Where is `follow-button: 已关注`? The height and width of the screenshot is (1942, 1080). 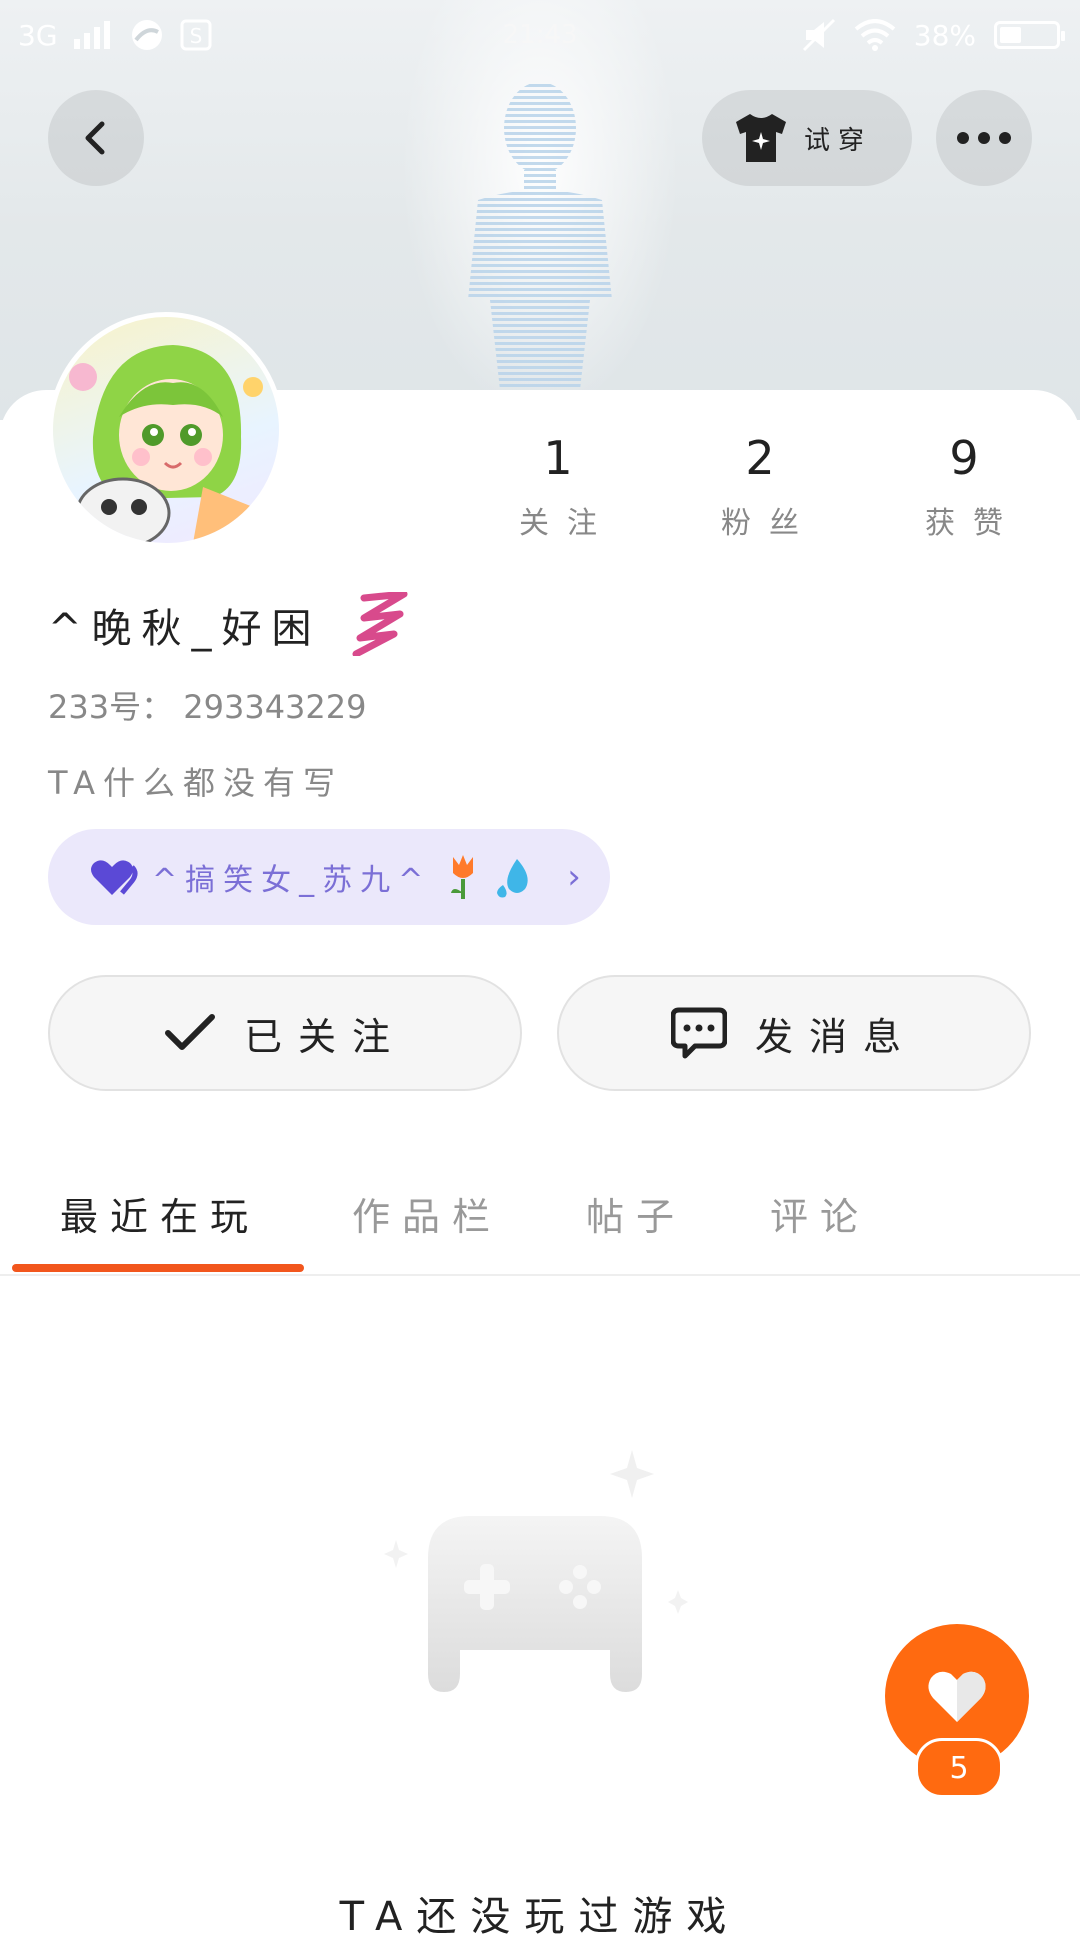 follow-button: 已关注 is located at coordinates (285, 1033).